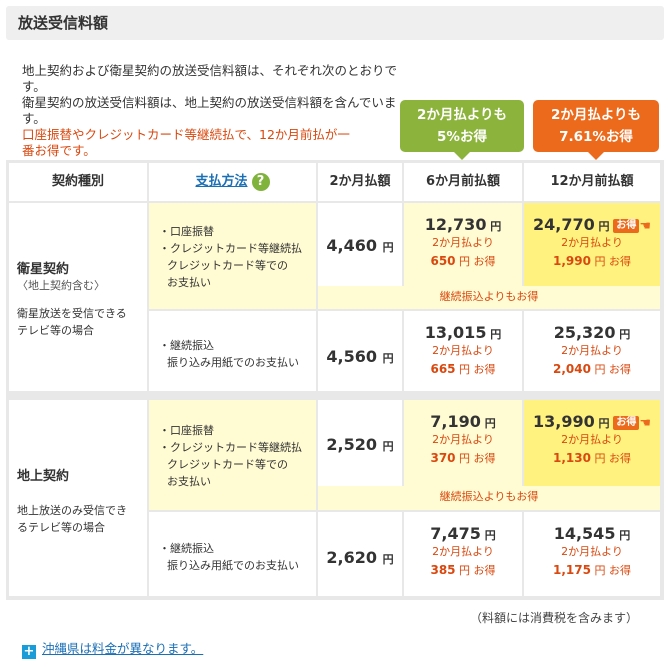 The height and width of the screenshot is (667, 670). I want to click on satellite-twelve-month-auto: 24,770 円 お得 ☚ 2か月払より 1,990 円 お得, so click(592, 244).